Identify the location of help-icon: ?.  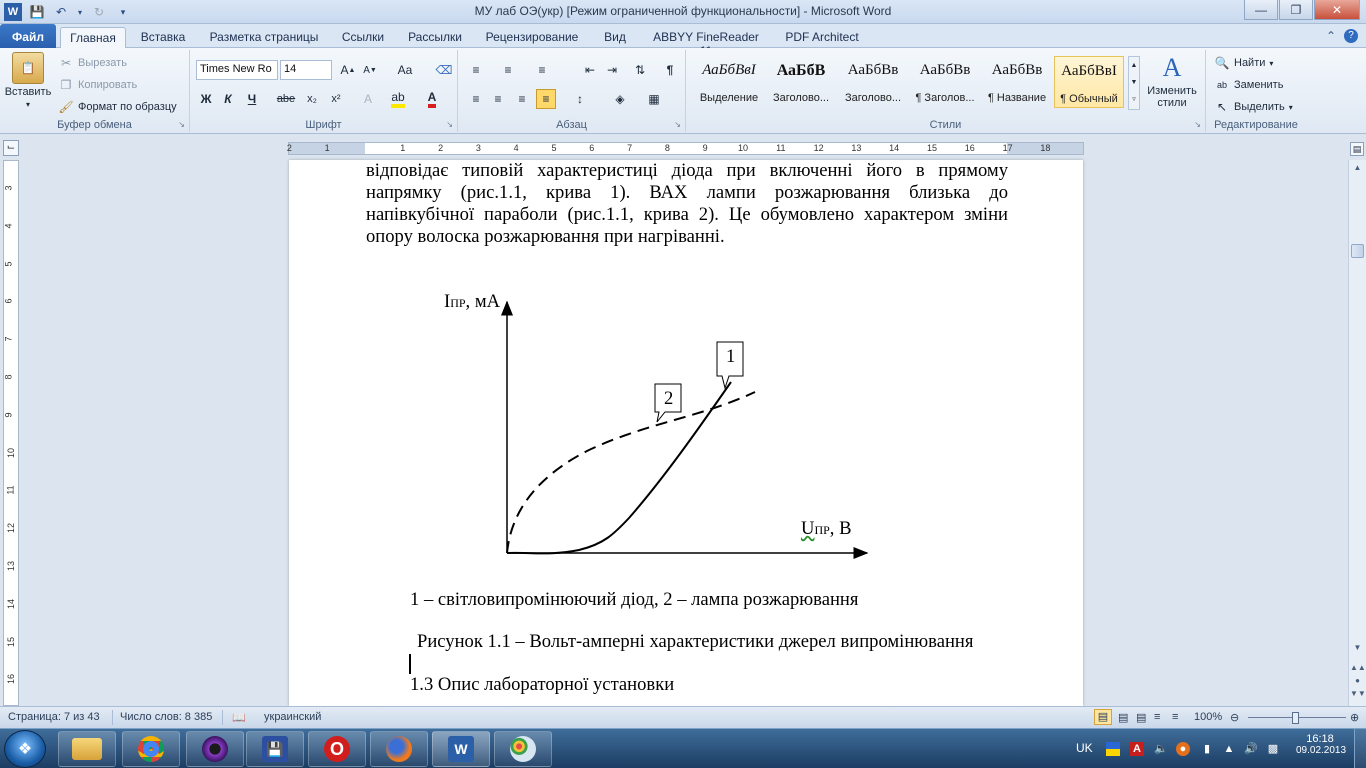
(1351, 36).